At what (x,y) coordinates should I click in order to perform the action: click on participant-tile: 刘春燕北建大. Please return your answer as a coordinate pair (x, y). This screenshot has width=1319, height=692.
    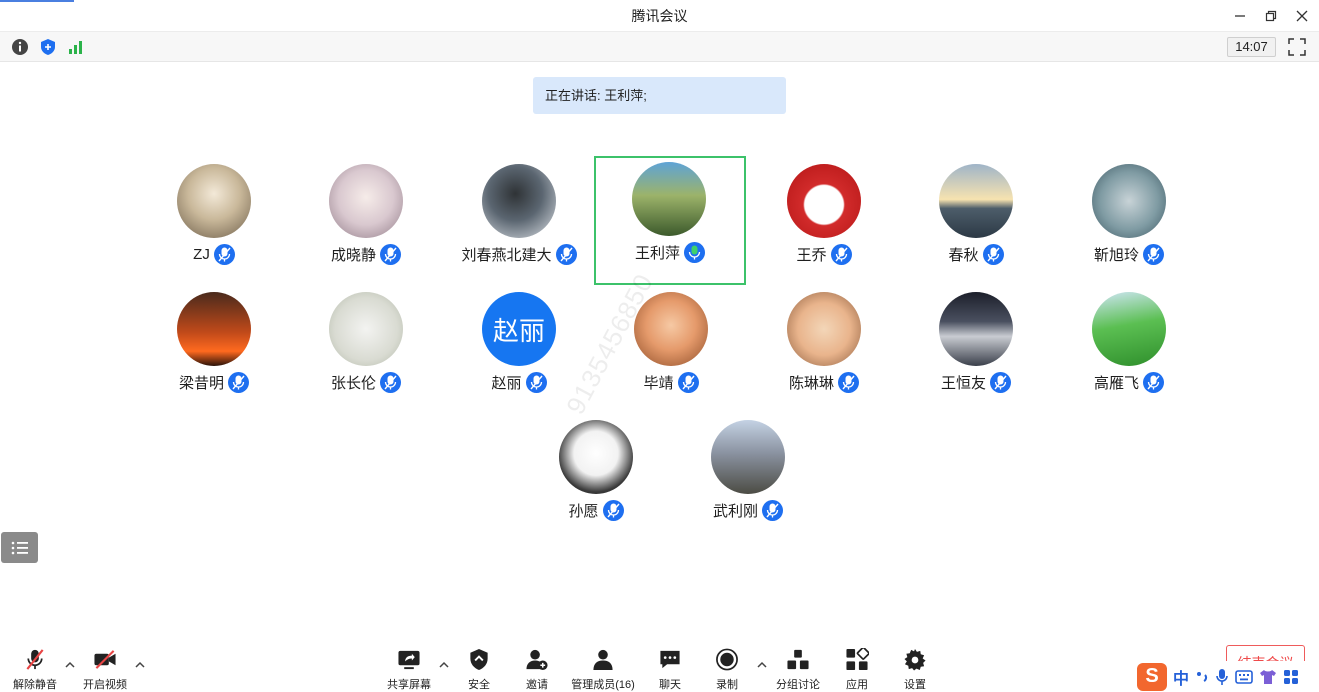
    Looking at the image, I should click on (519, 222).